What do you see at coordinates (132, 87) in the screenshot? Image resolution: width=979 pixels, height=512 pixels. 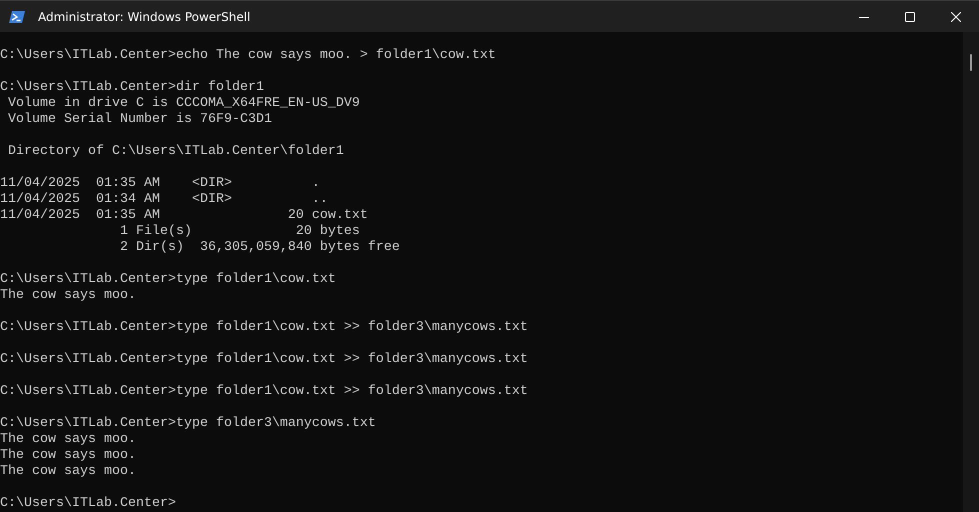 I see `console-line: C:\Users\ITLab.Center>dir folder1` at bounding box center [132, 87].